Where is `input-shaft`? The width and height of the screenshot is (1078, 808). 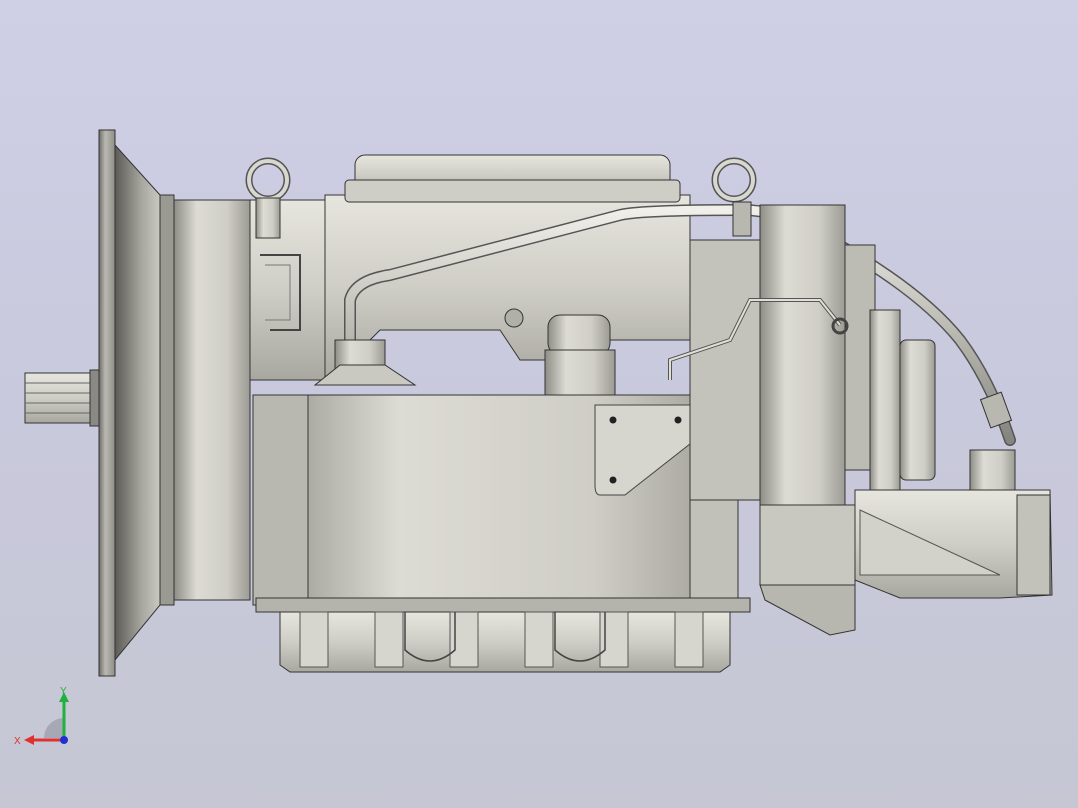
input-shaft is located at coordinates (62, 398).